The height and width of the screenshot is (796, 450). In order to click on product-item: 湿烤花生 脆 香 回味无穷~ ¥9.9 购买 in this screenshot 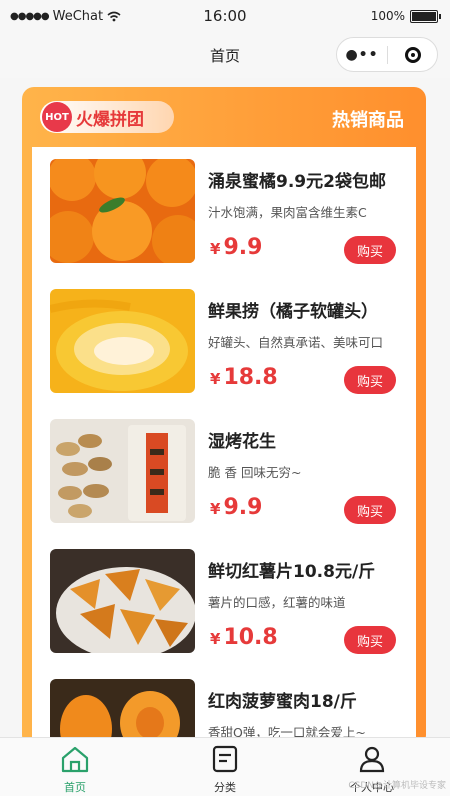, I will do `click(224, 472)`.